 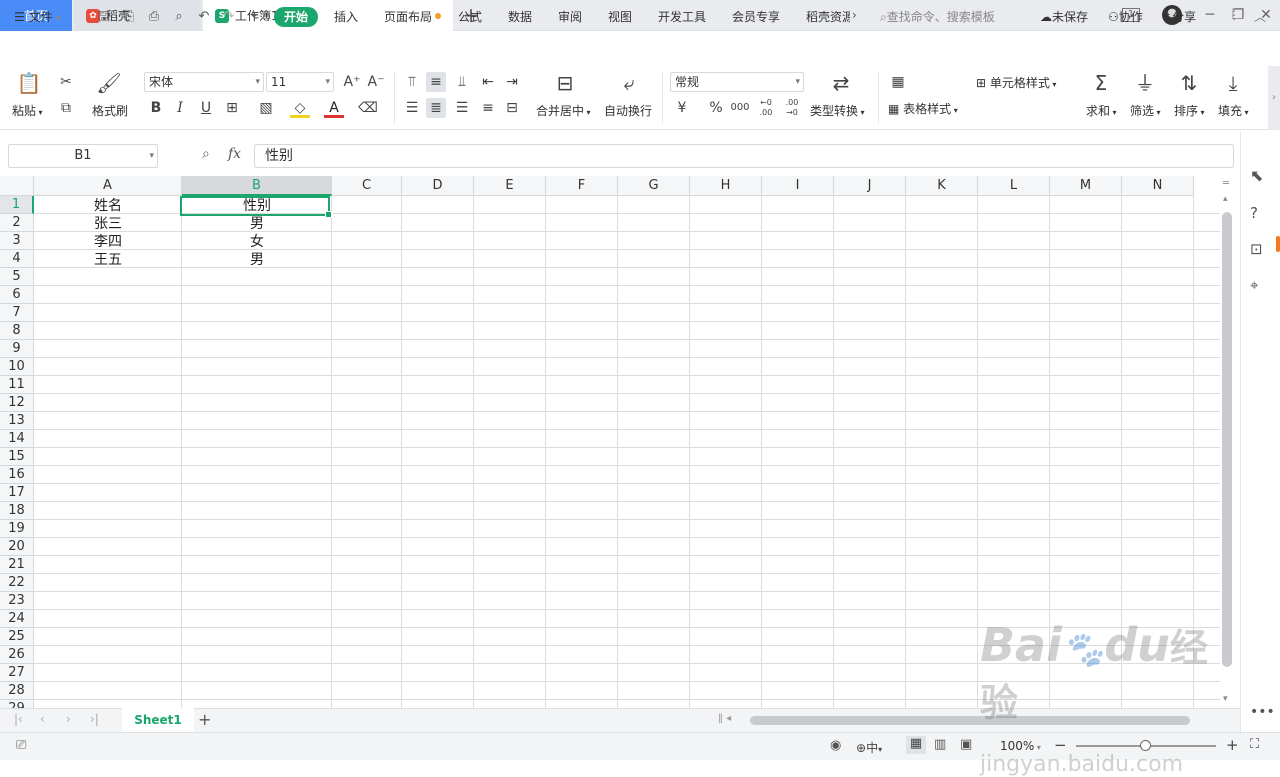 What do you see at coordinates (368, 108) in the screenshot?
I see `clear-format-icon: ⌫` at bounding box center [368, 108].